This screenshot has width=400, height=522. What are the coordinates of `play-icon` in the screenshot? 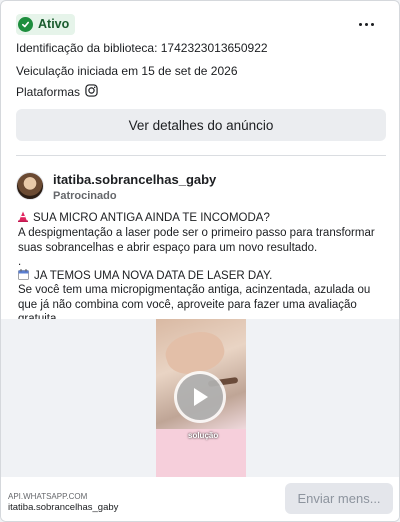 It's located at (201, 397).